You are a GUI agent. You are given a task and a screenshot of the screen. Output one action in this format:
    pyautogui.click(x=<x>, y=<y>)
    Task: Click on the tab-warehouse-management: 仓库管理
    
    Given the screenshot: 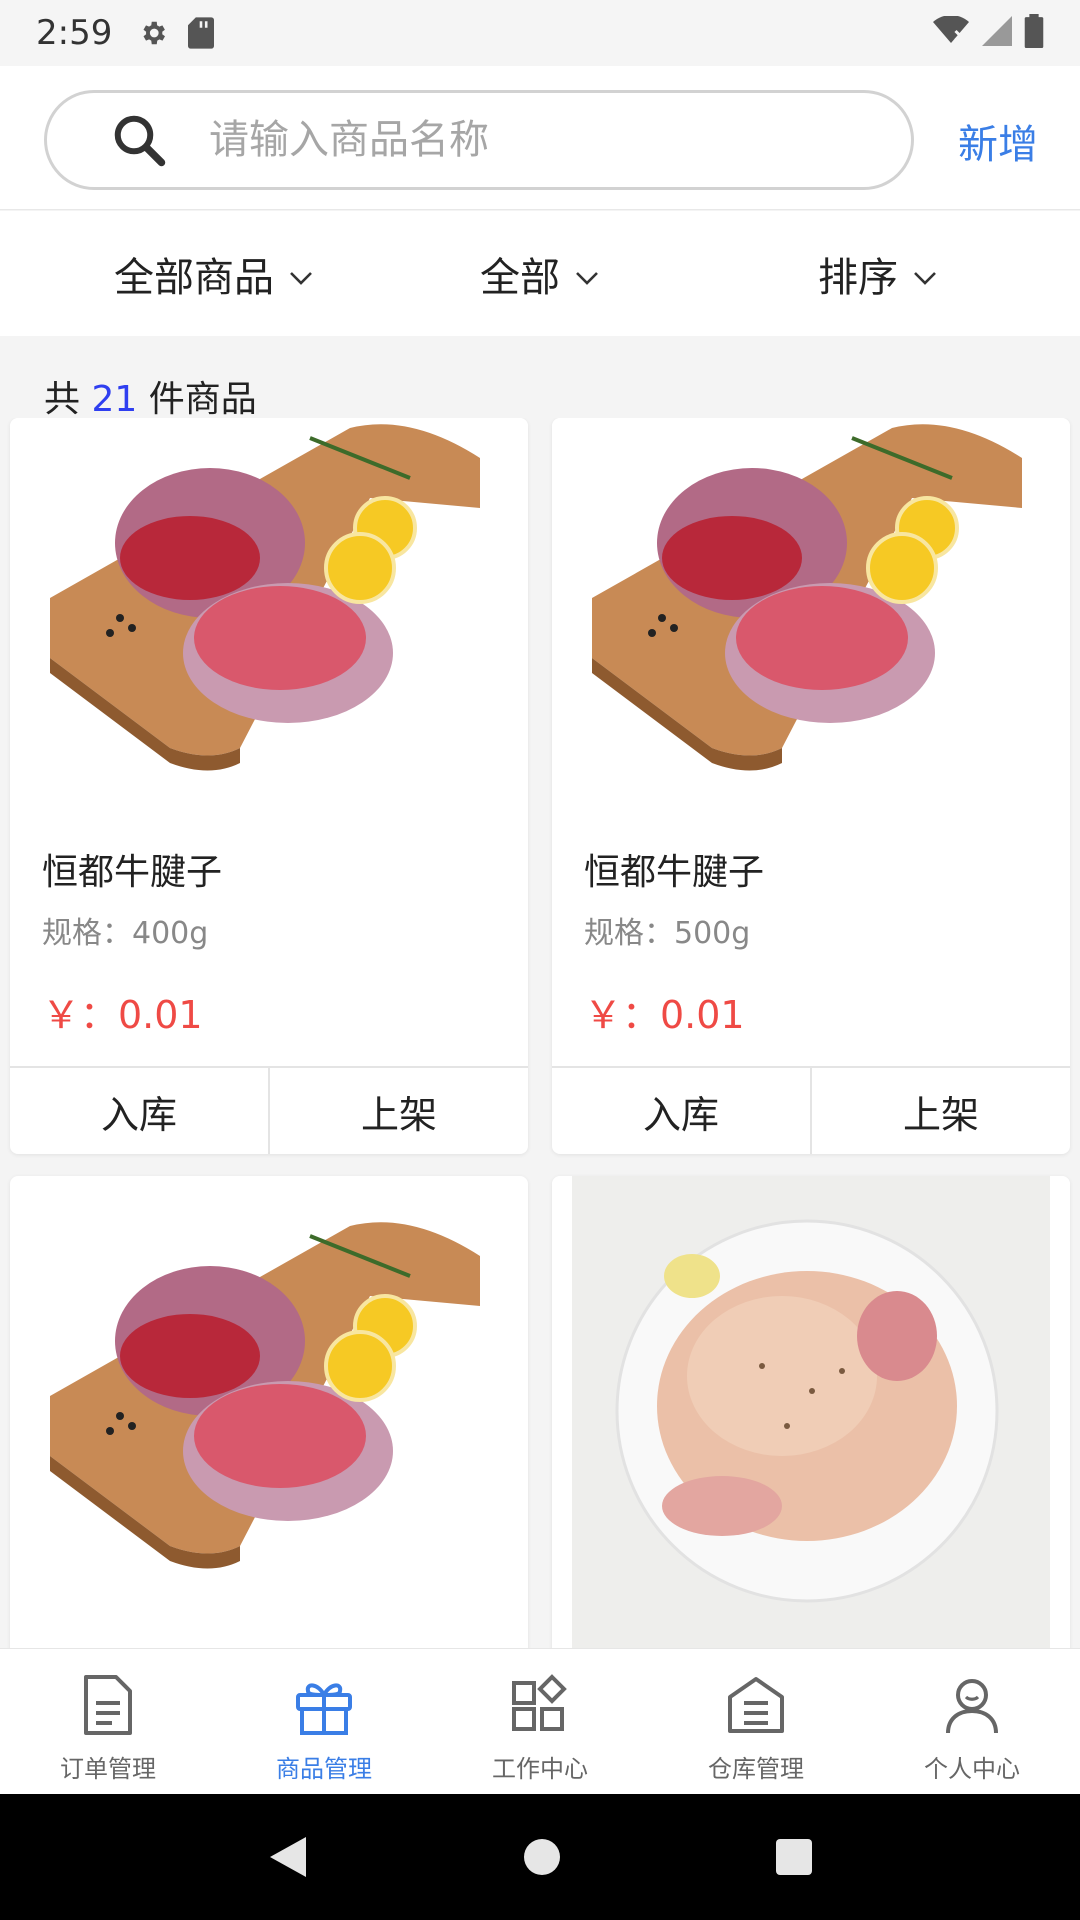 What is the action you would take?
    pyautogui.click(x=756, y=1721)
    